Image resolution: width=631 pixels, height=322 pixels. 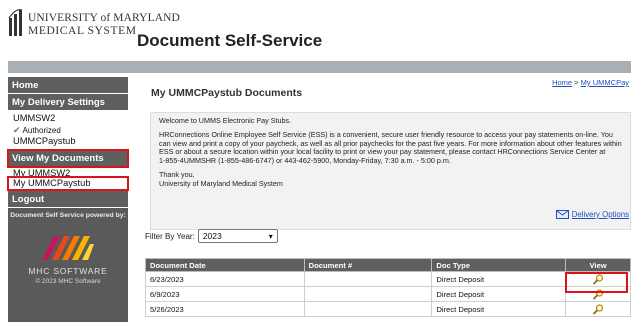 I want to click on magnifier-icon, so click(x=598, y=309).